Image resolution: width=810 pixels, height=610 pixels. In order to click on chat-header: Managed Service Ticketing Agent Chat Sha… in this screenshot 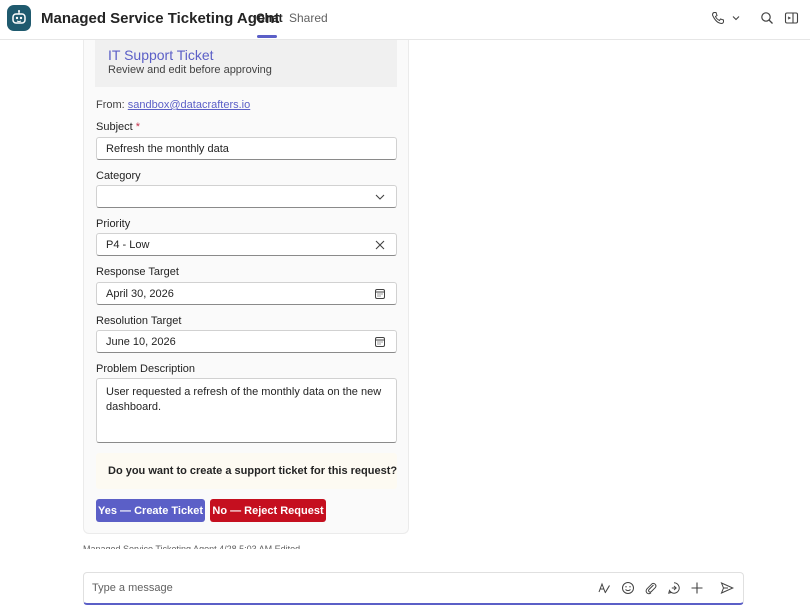, I will do `click(405, 20)`.